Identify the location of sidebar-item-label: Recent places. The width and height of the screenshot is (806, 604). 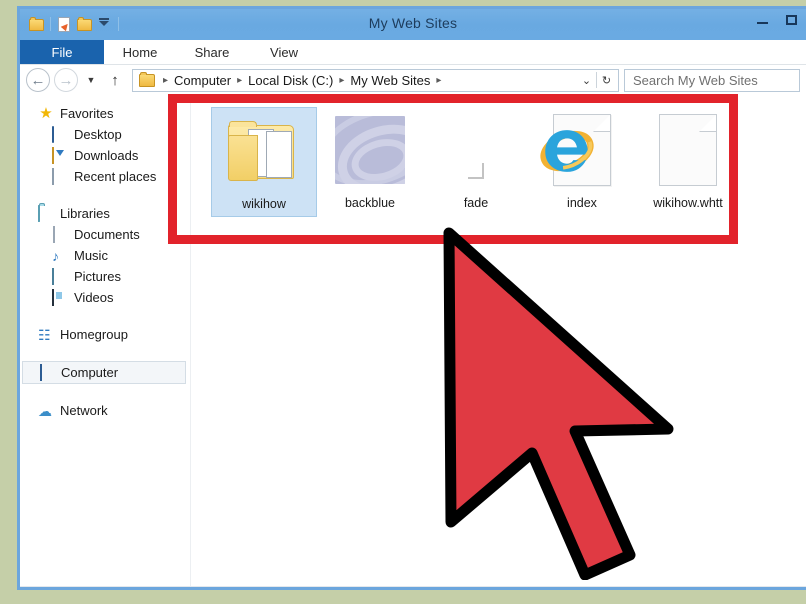
(115, 176).